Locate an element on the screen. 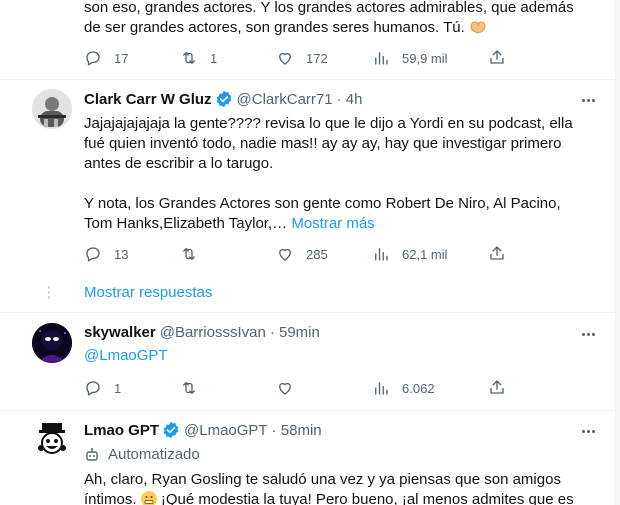  reply-count: 17 is located at coordinates (121, 58).